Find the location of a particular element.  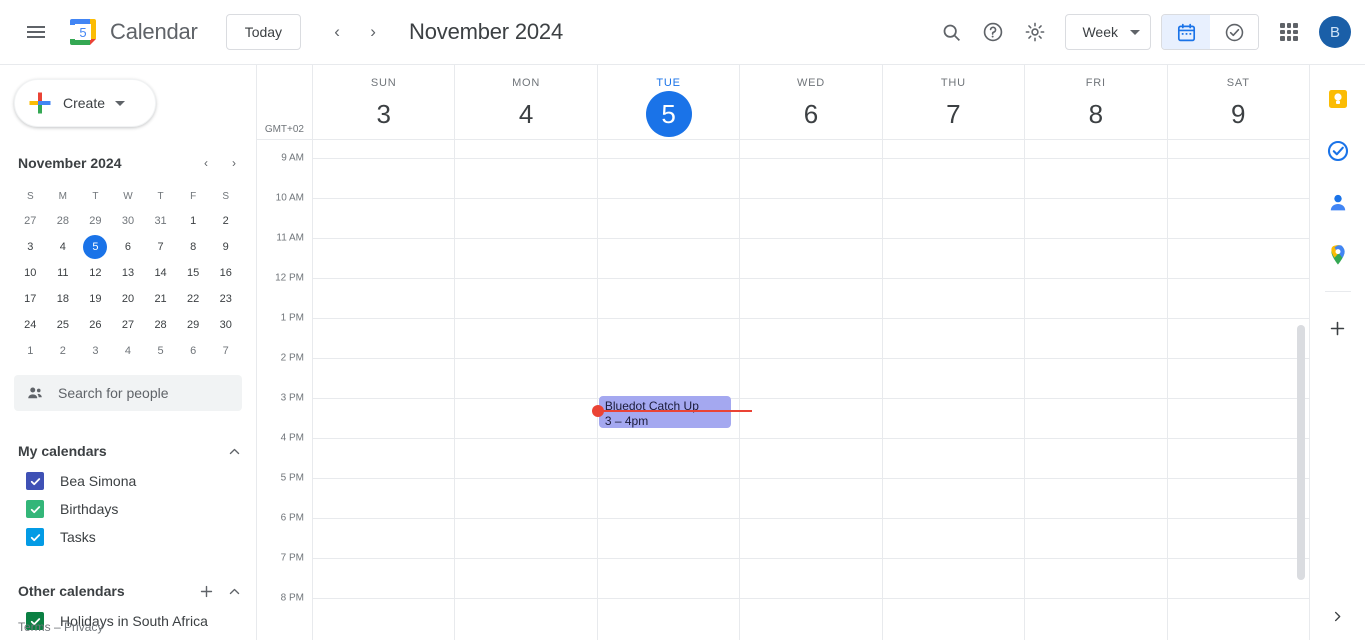

calendar-view-toggle is located at coordinates (1186, 32).